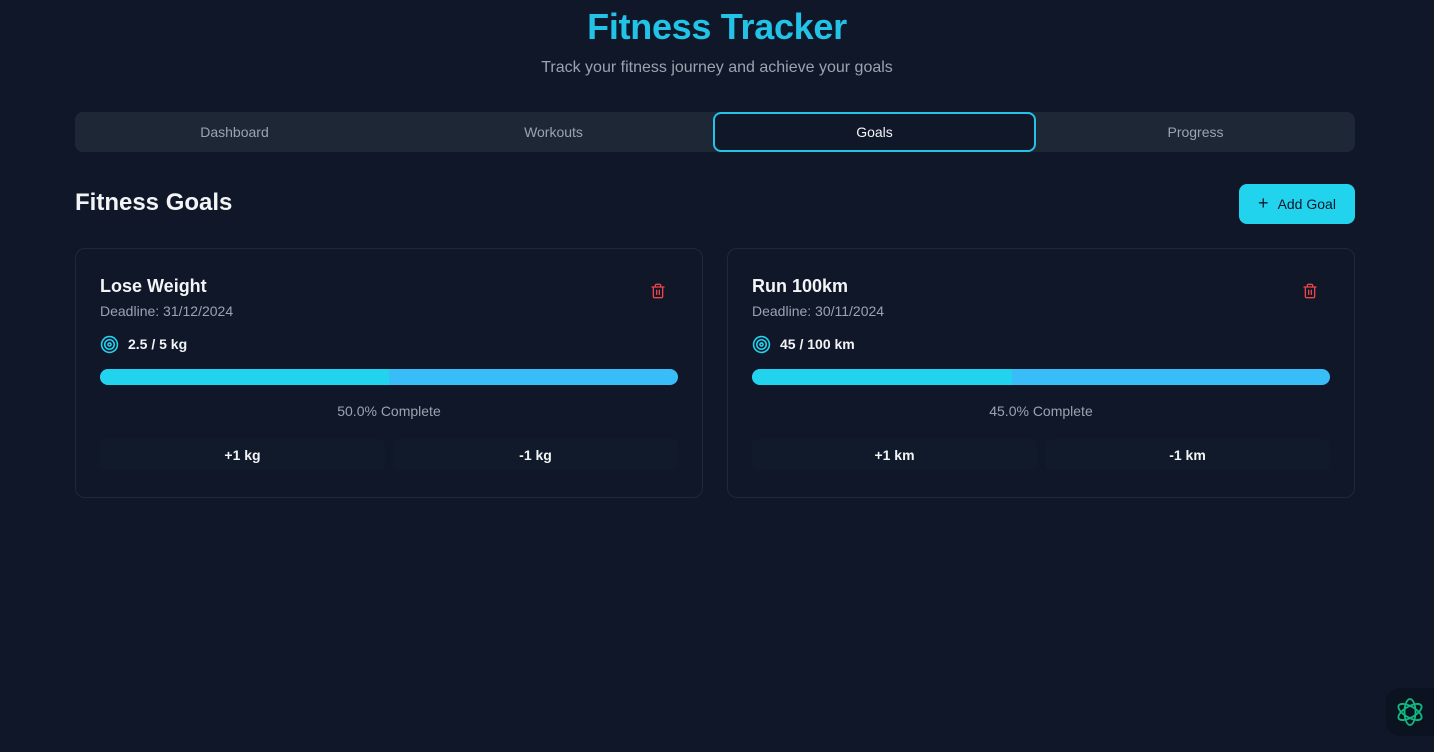 The width and height of the screenshot is (1434, 752). What do you see at coordinates (800, 286) in the screenshot?
I see `goal-title: Run 100km` at bounding box center [800, 286].